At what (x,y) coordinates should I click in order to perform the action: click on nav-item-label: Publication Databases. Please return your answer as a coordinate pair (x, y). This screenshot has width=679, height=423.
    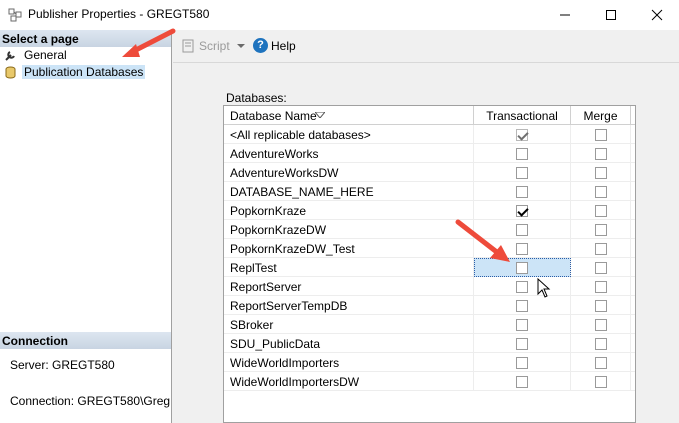
    Looking at the image, I should click on (84, 72).